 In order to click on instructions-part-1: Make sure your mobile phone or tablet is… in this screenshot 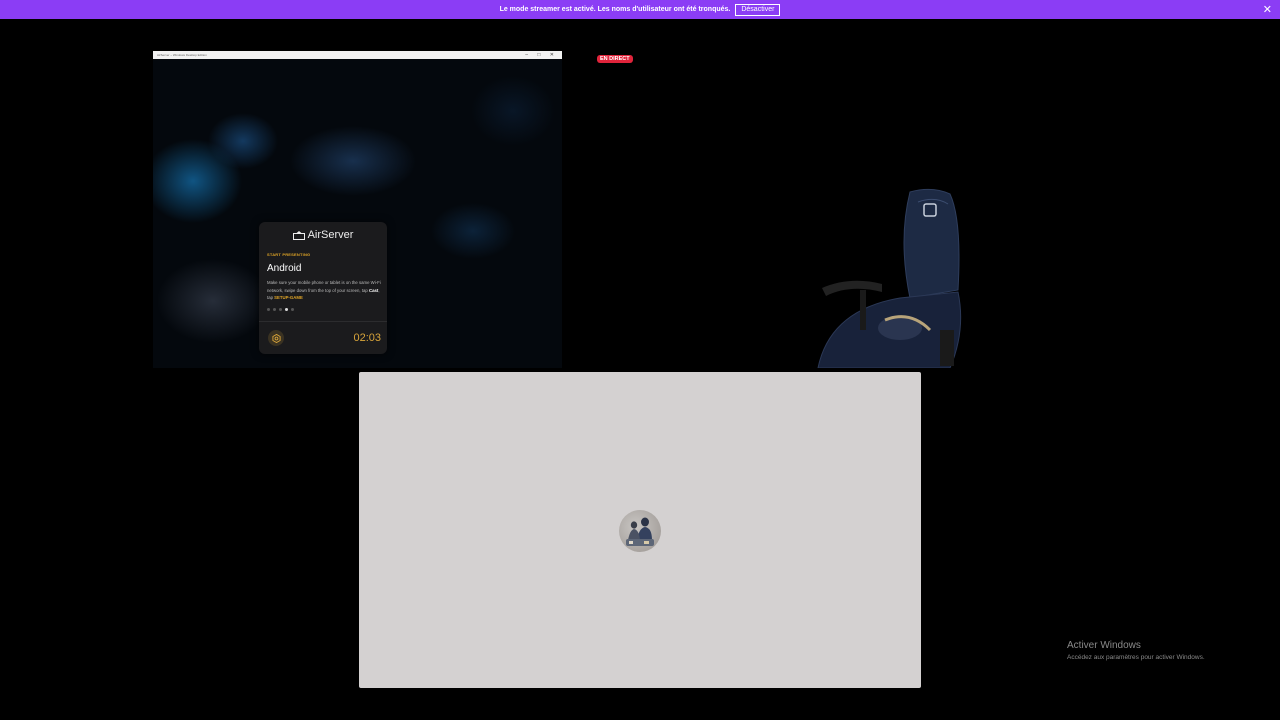, I will do `click(324, 286)`.